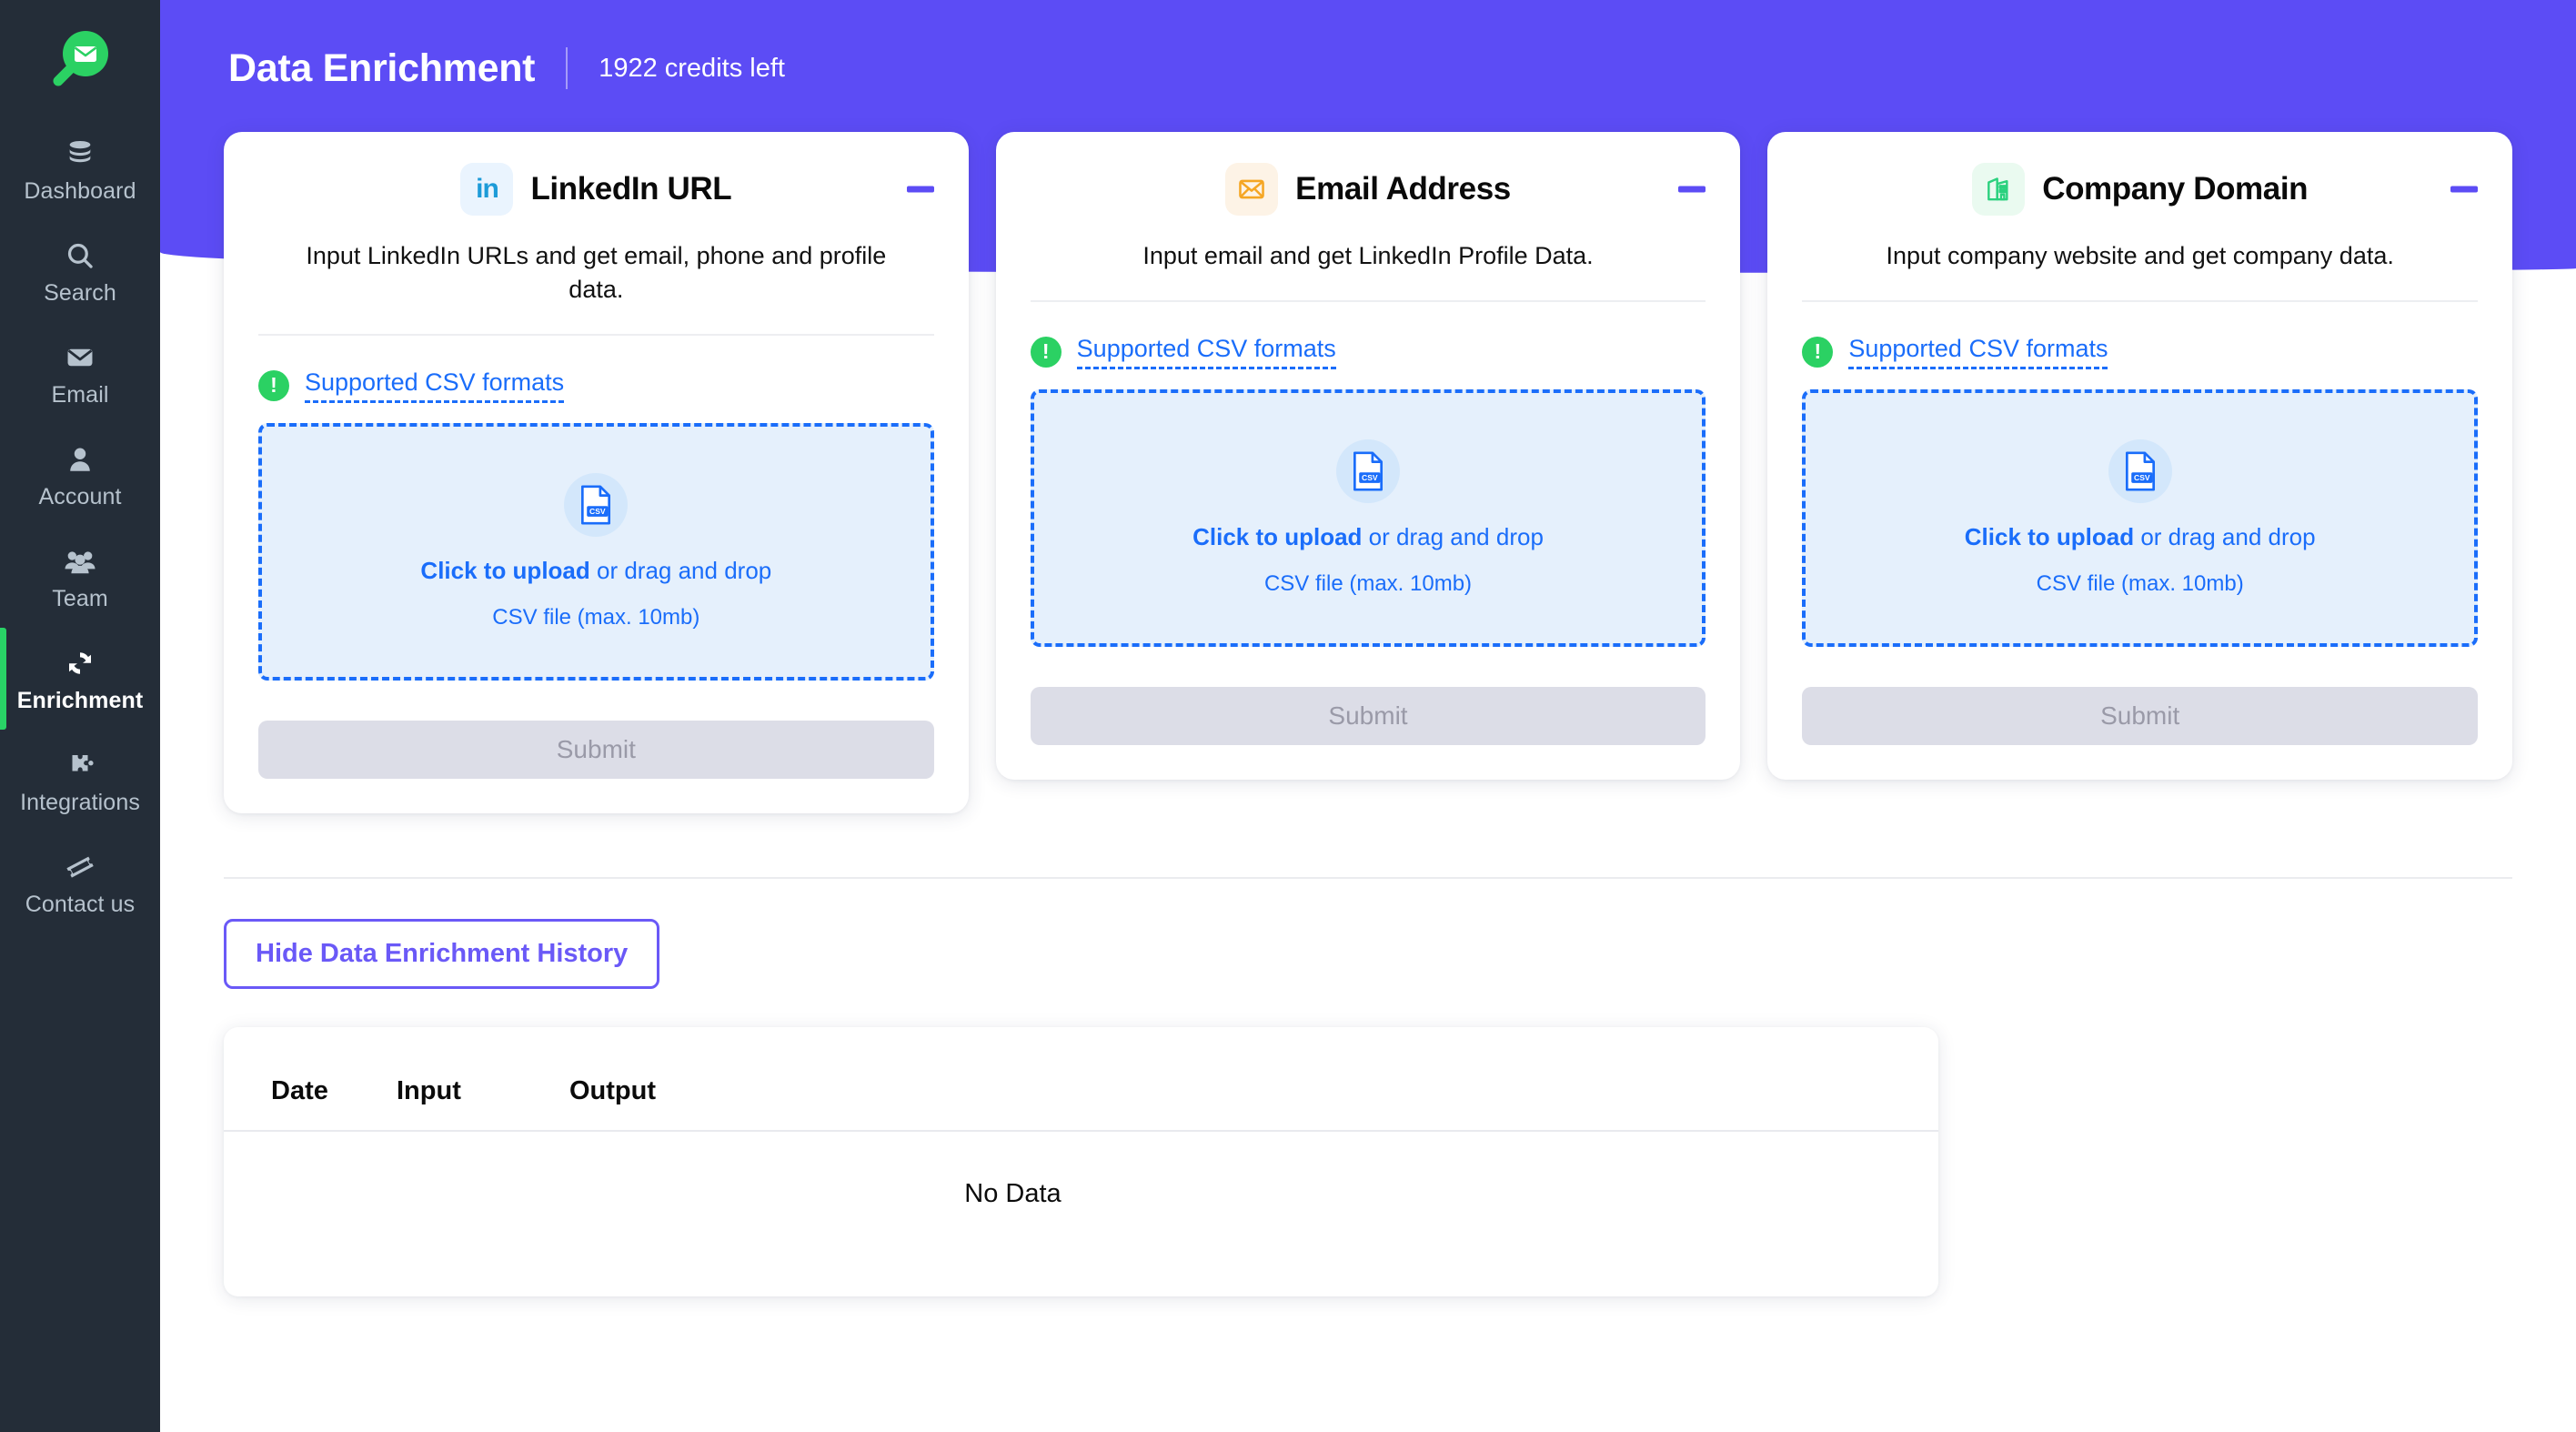 Image resolution: width=2576 pixels, height=1432 pixels. Describe the element at coordinates (1403, 189) in the screenshot. I see `card-title: Email Address` at that location.